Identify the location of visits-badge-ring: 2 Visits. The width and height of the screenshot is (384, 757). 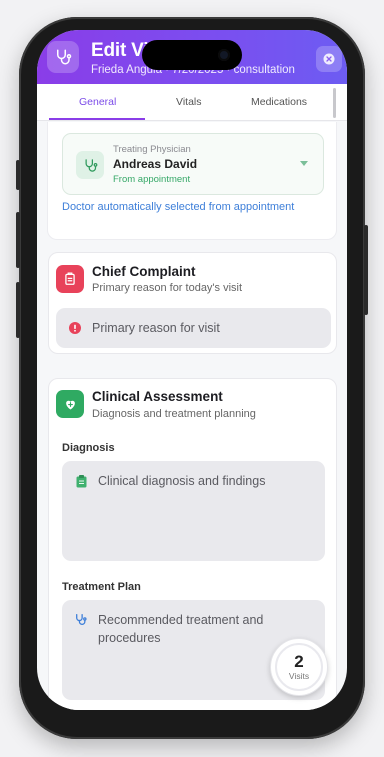
(299, 667).